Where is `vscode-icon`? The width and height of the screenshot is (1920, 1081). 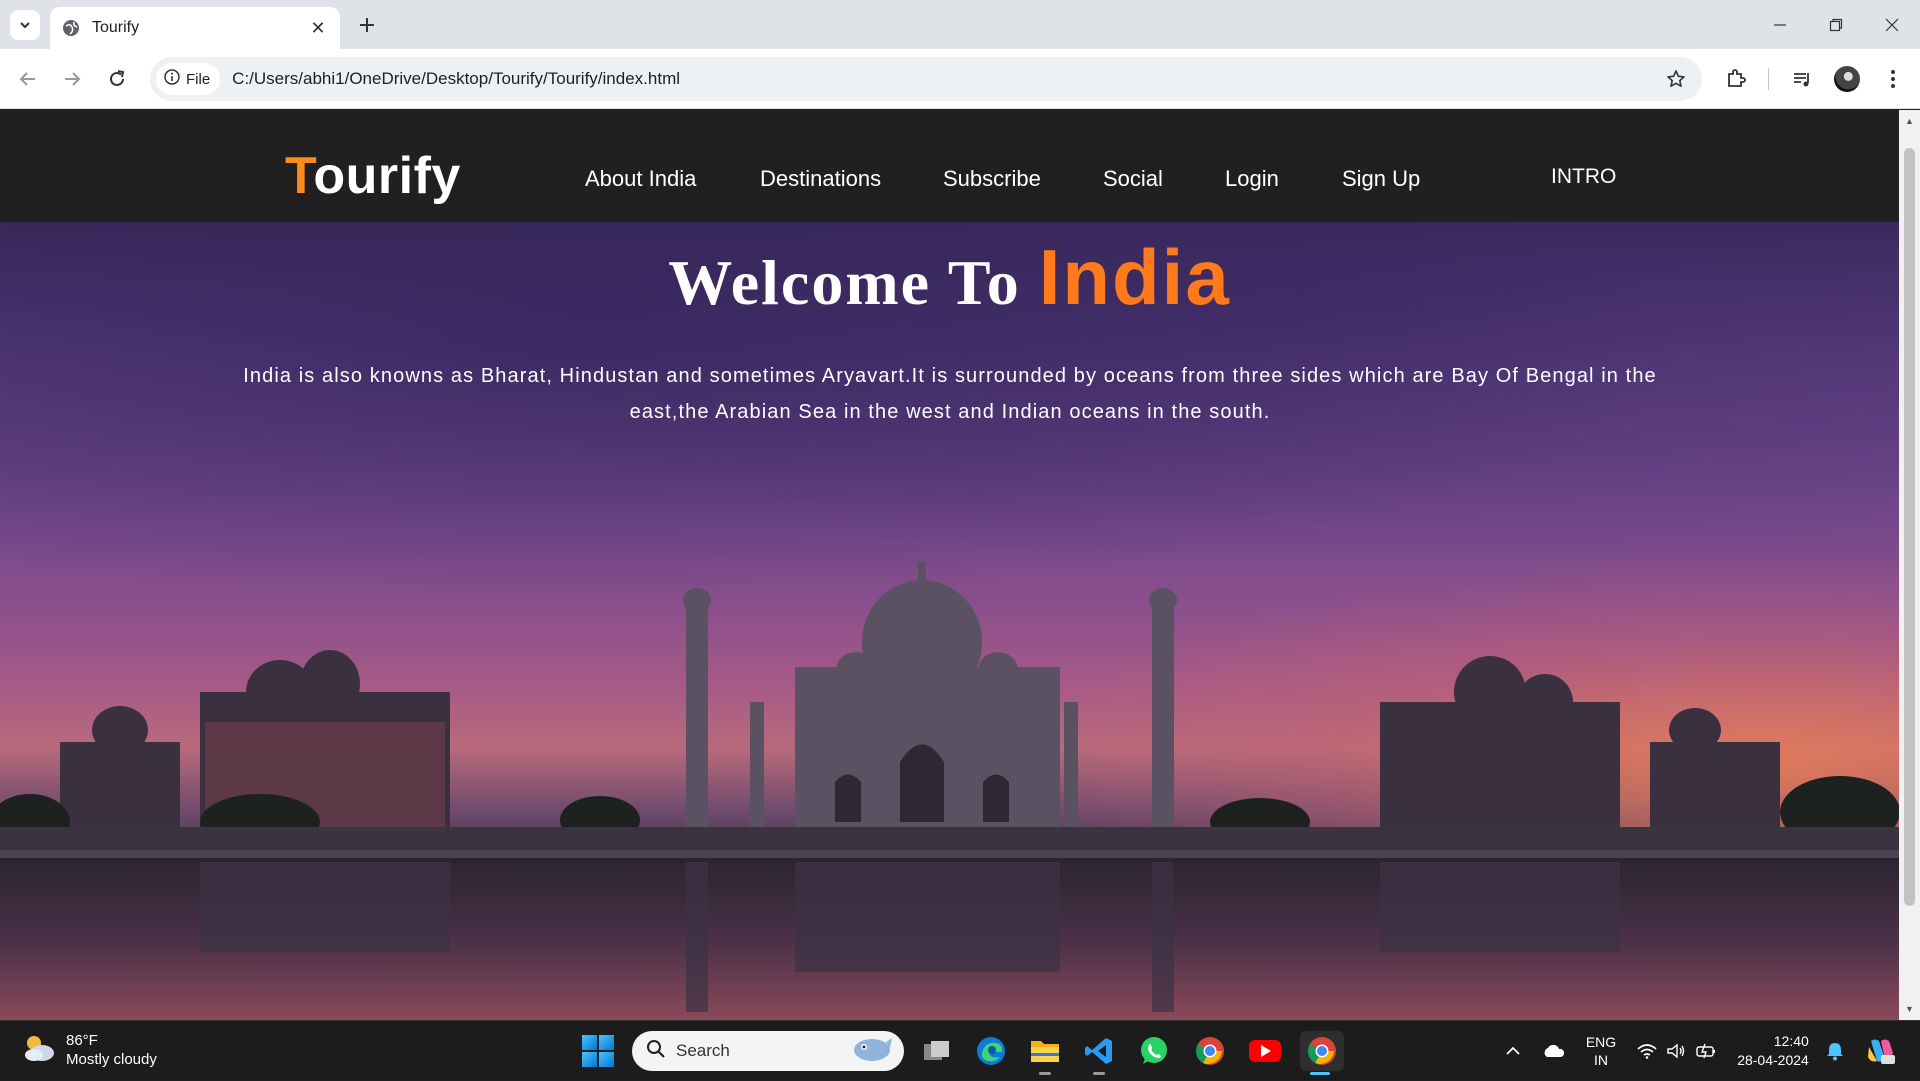
vscode-icon is located at coordinates (1099, 1053).